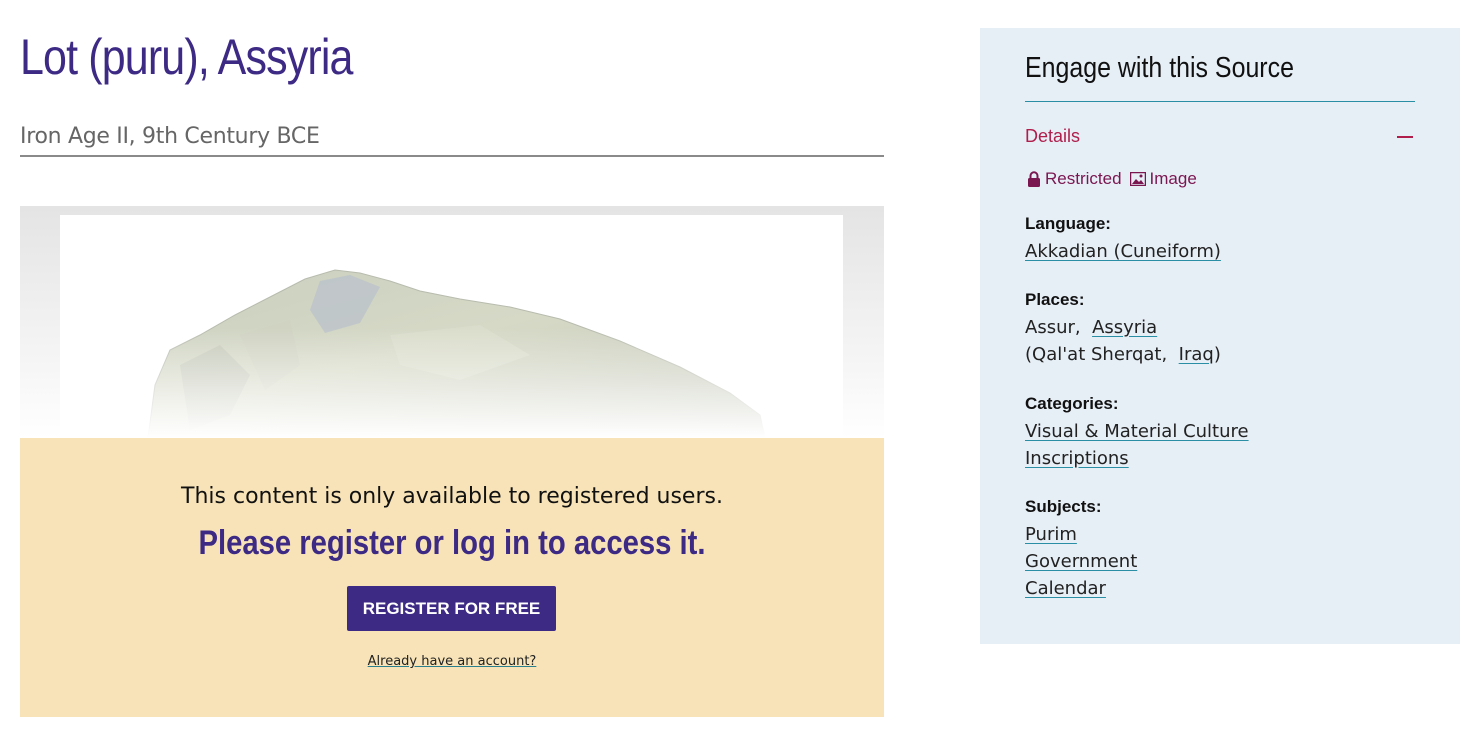 The image size is (1484, 735). I want to click on lock-icon, so click(1034, 178).